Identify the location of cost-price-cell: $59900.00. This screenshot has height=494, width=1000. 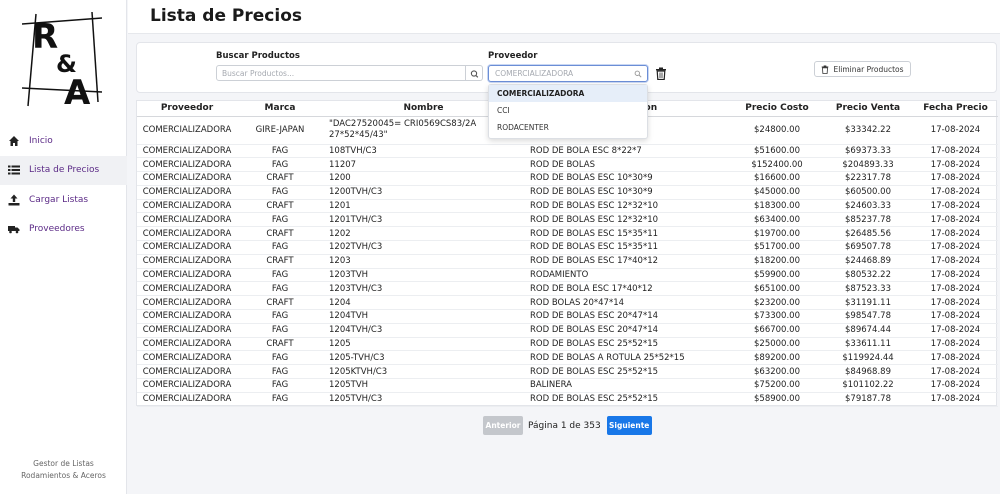
(777, 275).